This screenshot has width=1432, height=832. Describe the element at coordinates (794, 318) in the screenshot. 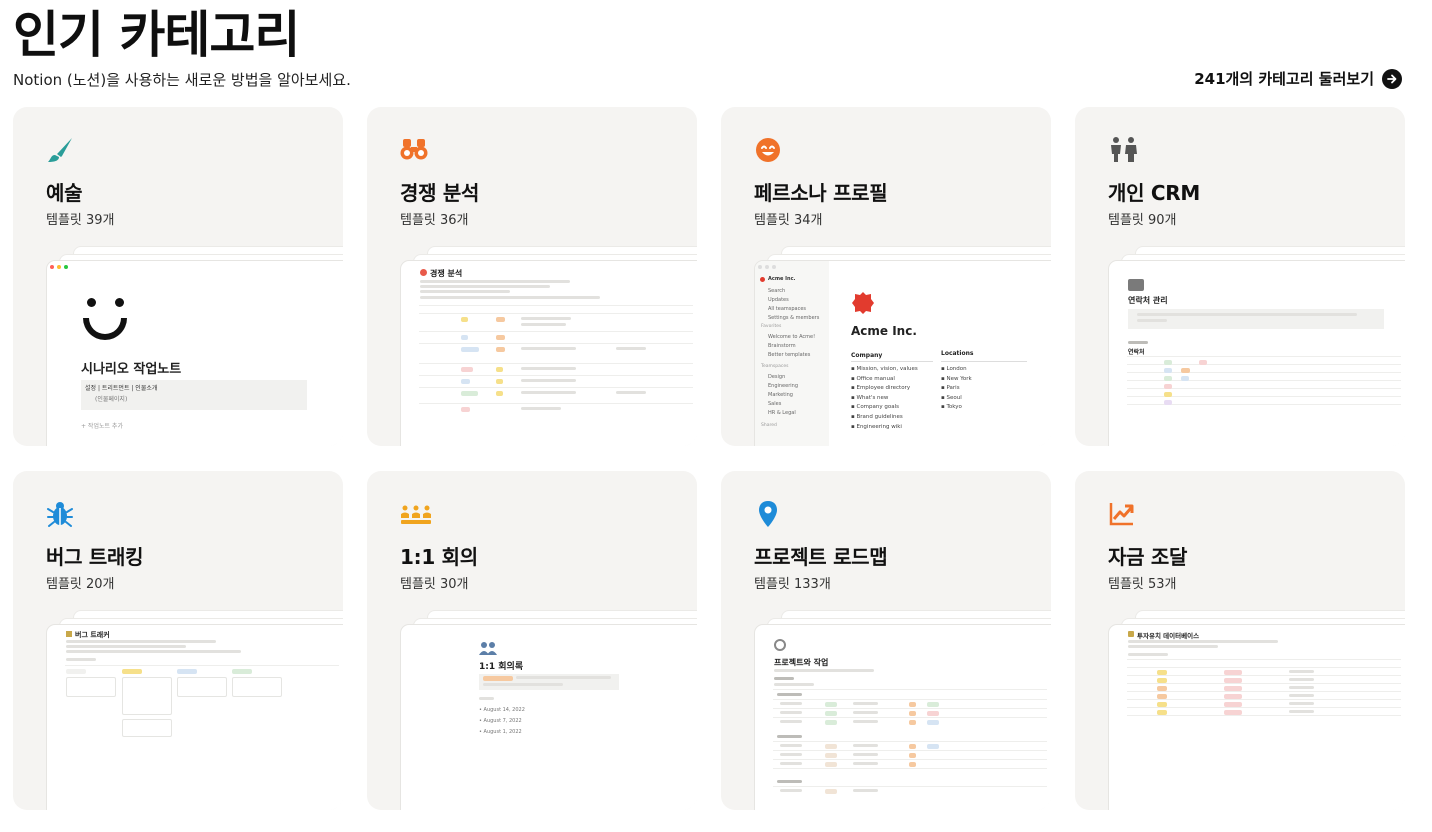

I see `list-item: Settings & members` at that location.